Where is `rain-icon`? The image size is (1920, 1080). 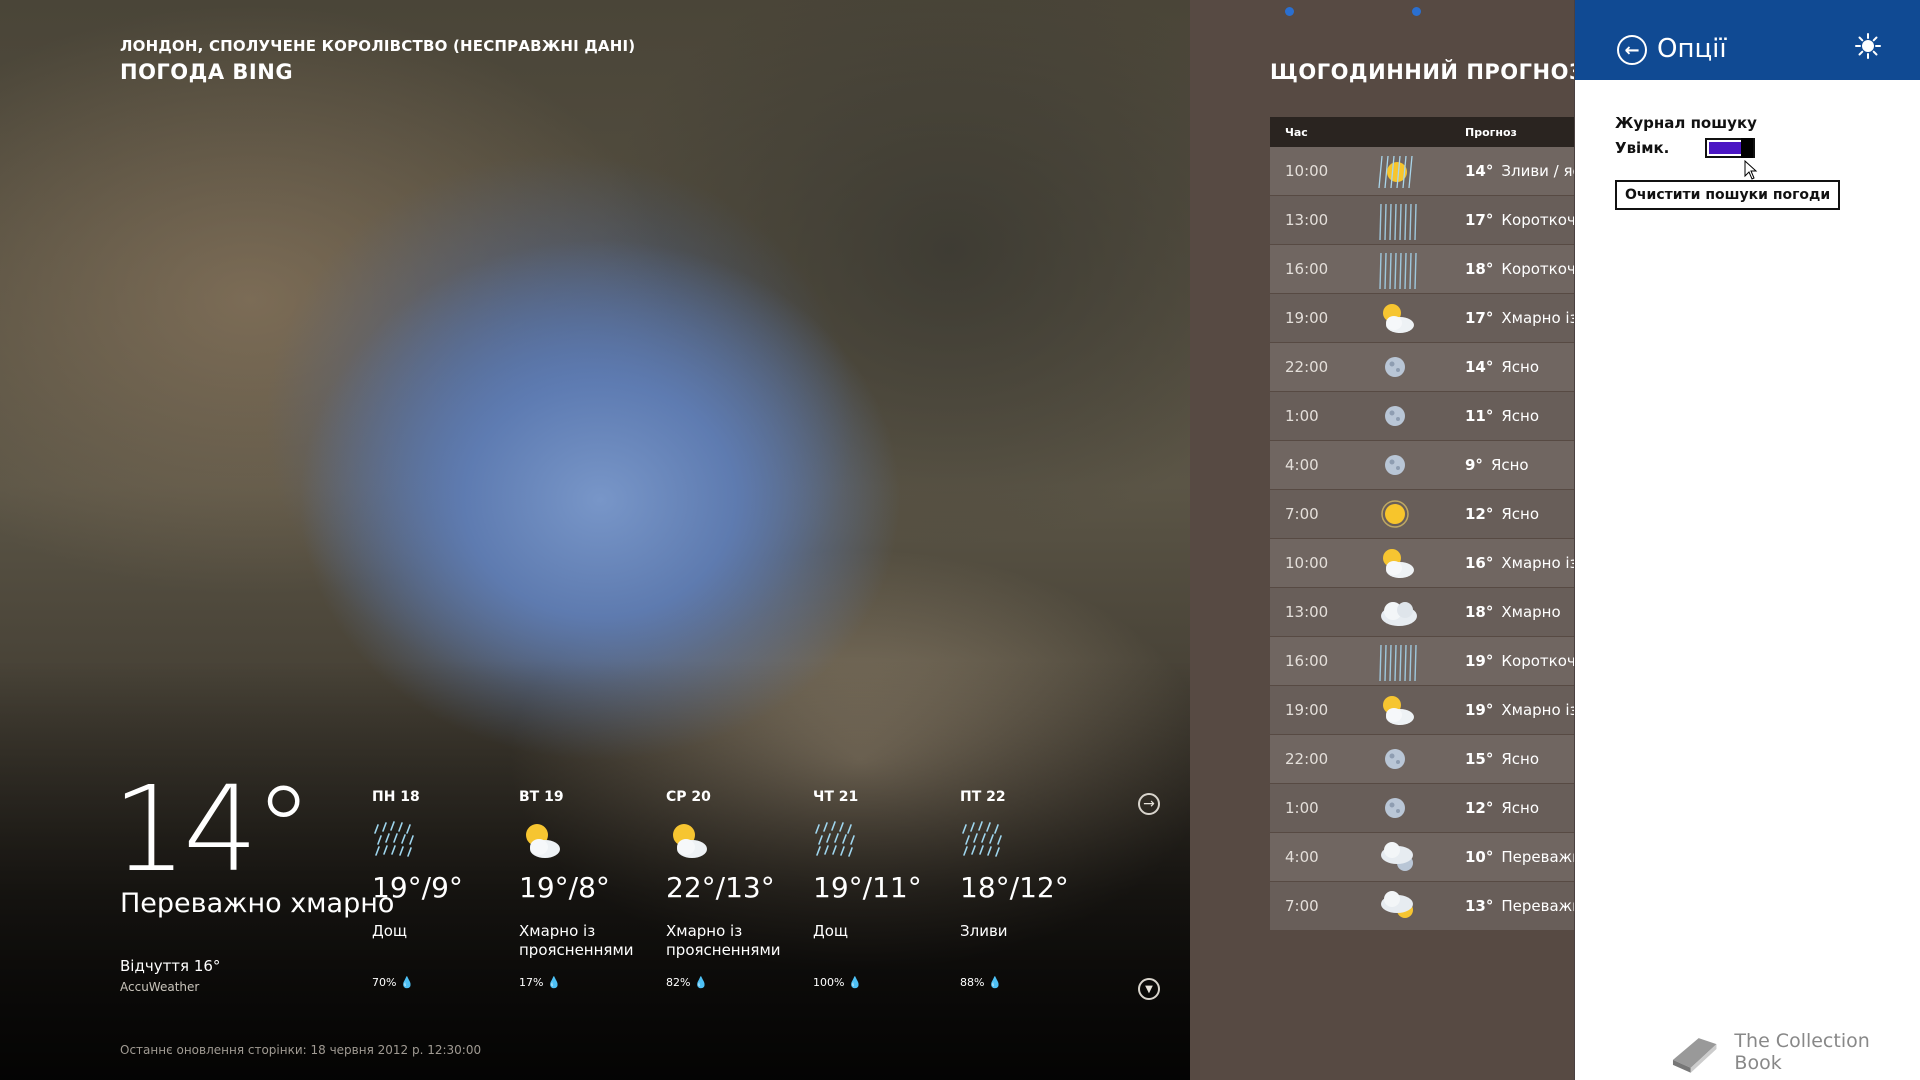 rain-icon is located at coordinates (1030, 841).